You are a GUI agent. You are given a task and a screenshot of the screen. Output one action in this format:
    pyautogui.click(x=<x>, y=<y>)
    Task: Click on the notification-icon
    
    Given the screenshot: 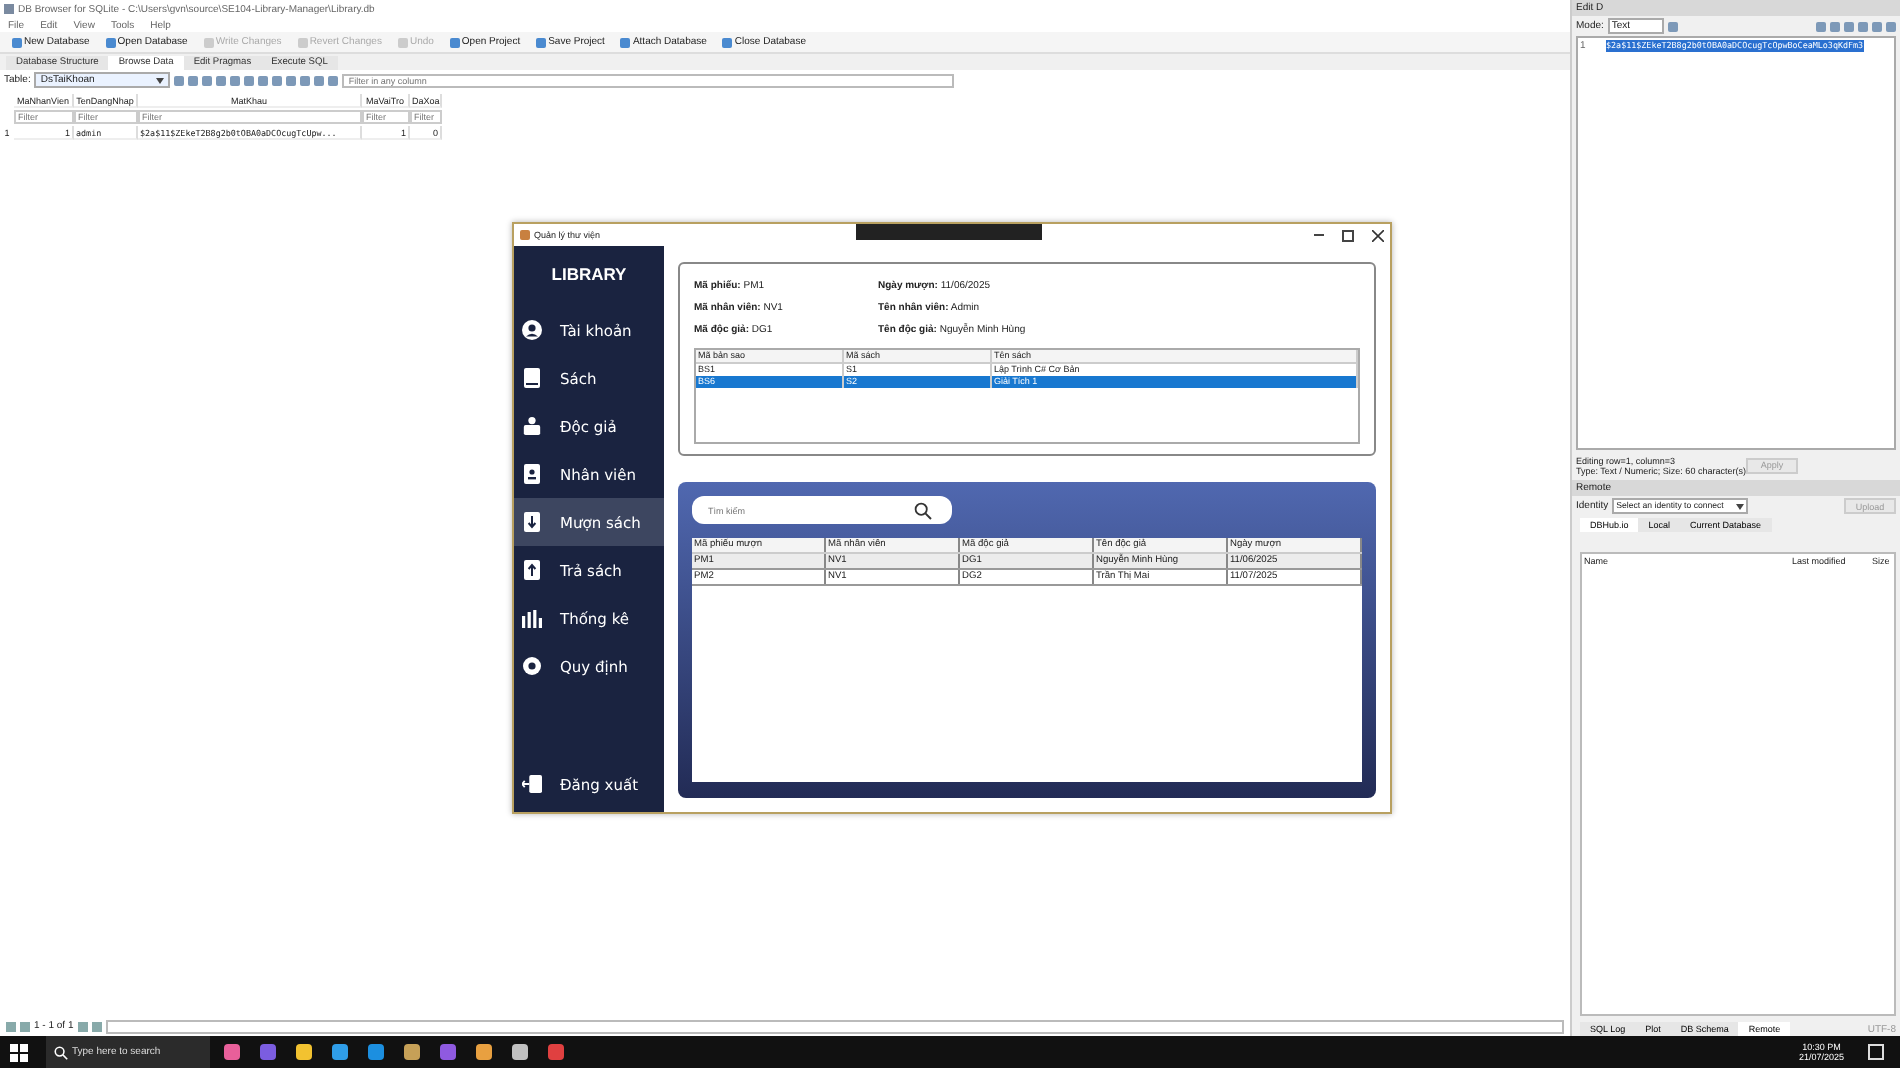 What is the action you would take?
    pyautogui.click(x=1876, y=1052)
    